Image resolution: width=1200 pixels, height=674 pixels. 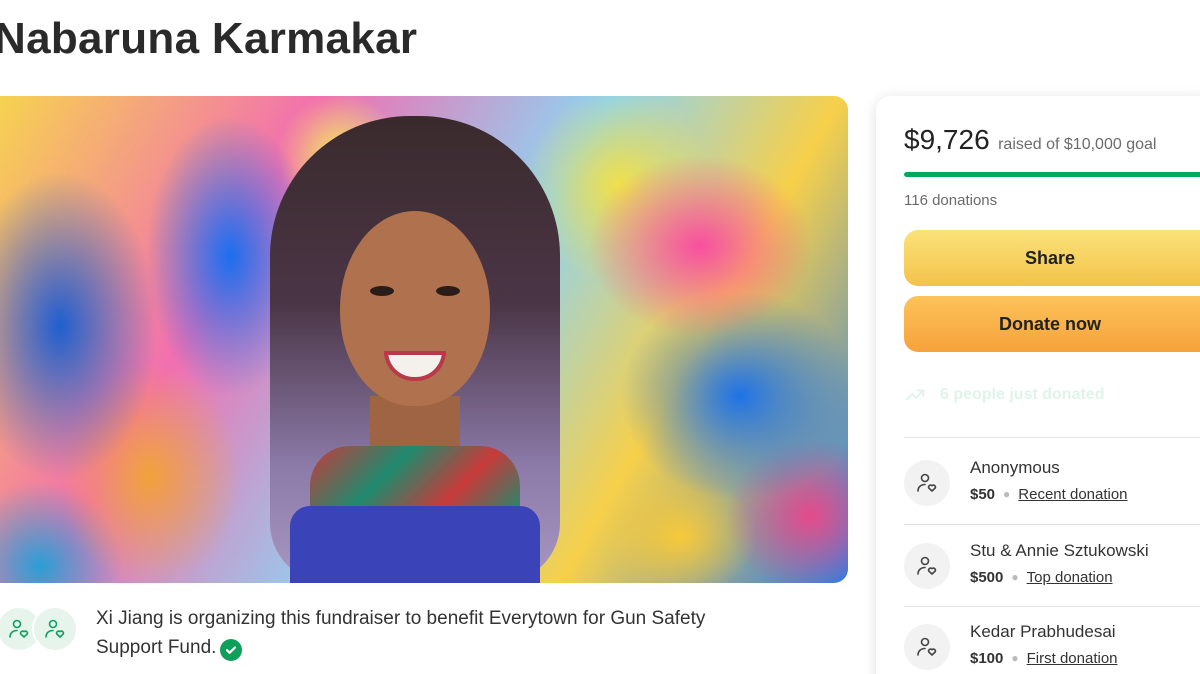 I want to click on donor-meta: $500 ● Top donation, so click(x=1041, y=577).